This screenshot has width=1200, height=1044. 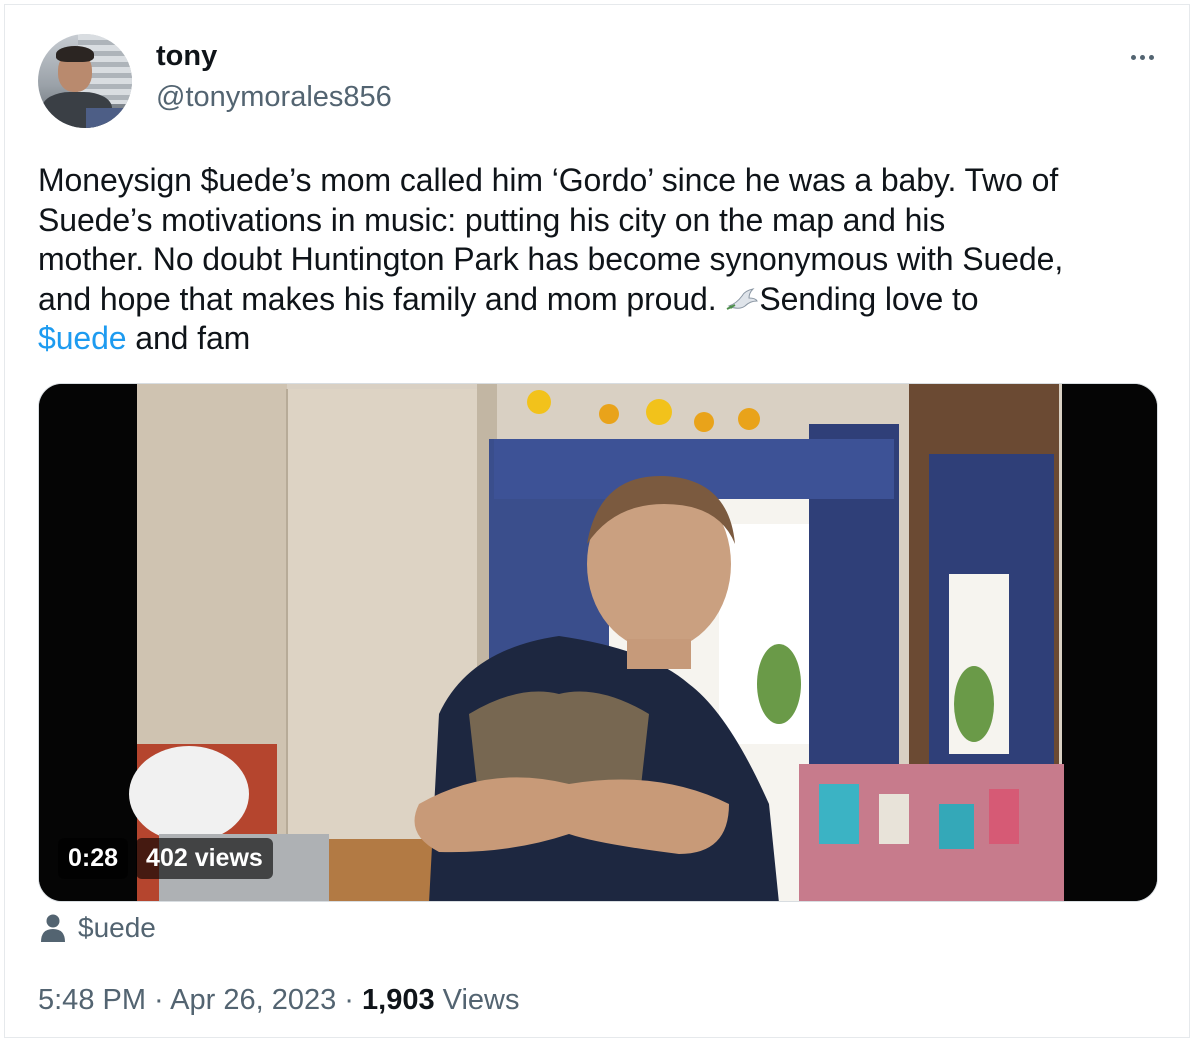 I want to click on view-label: Views, so click(x=477, y=1000).